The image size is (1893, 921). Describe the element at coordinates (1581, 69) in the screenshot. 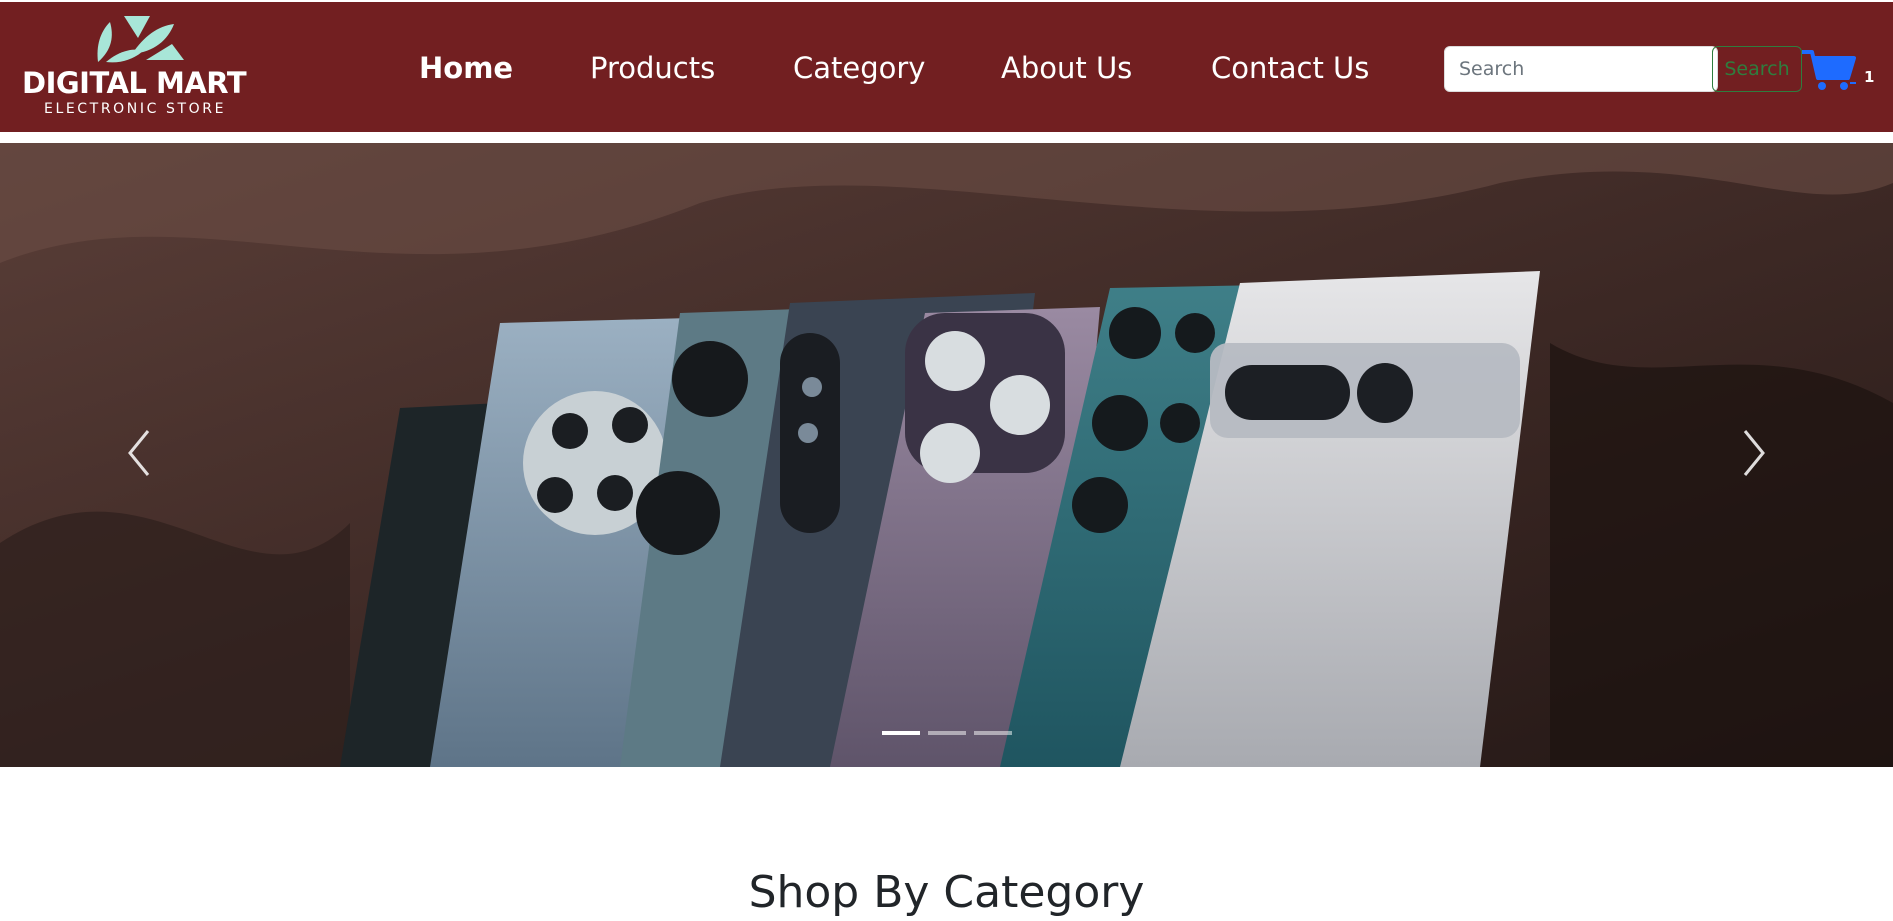

I see `search-input` at that location.